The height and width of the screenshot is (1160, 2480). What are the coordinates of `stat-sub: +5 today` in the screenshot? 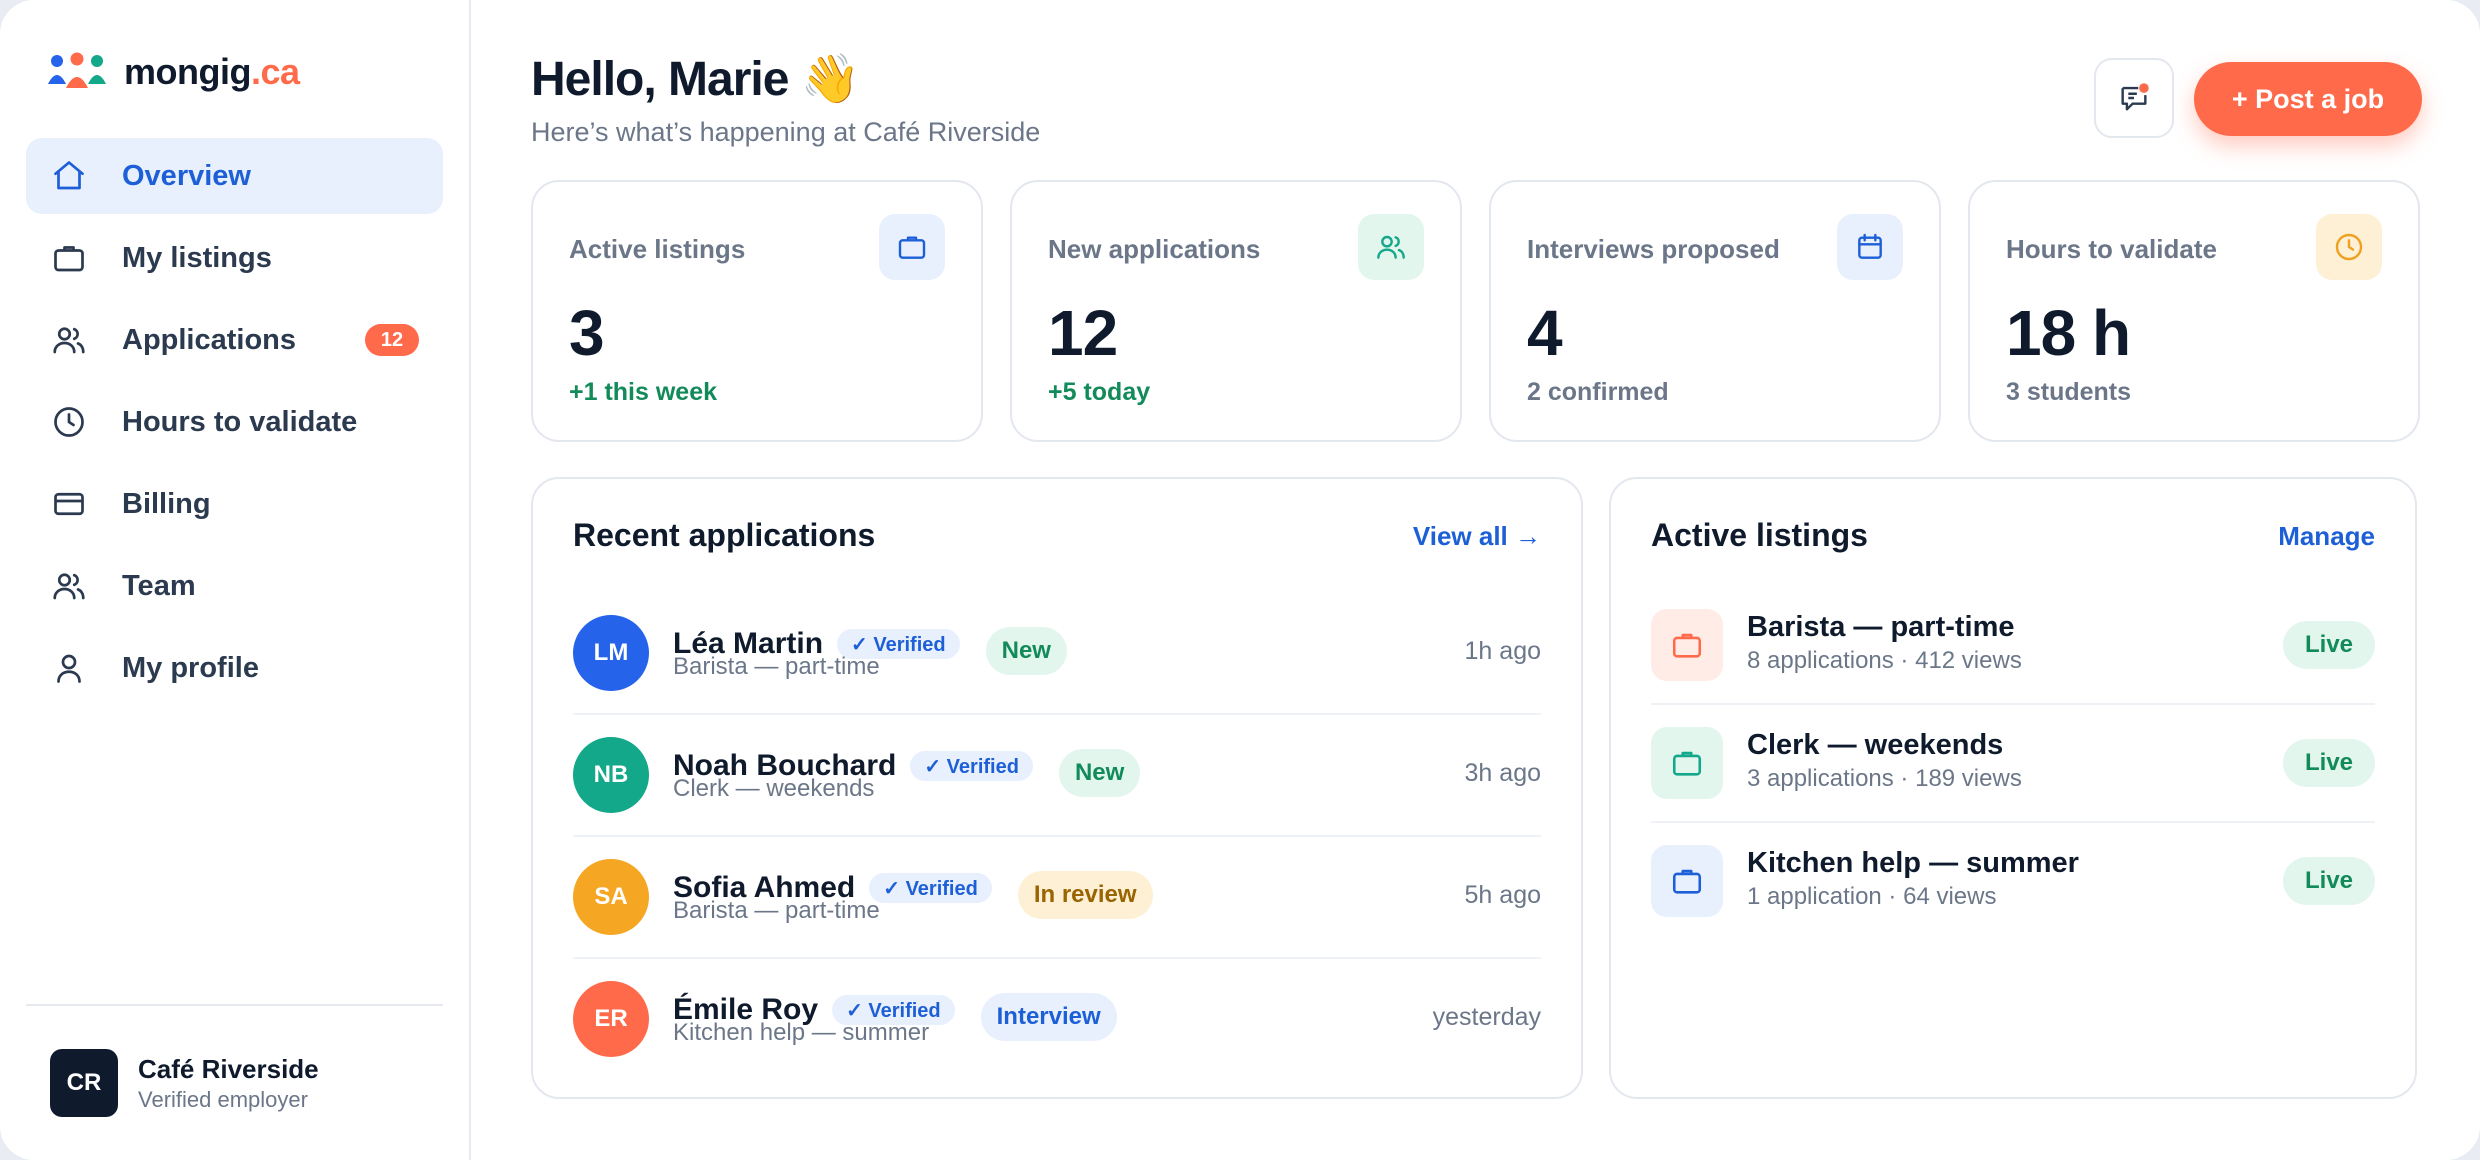 It's located at (1099, 392).